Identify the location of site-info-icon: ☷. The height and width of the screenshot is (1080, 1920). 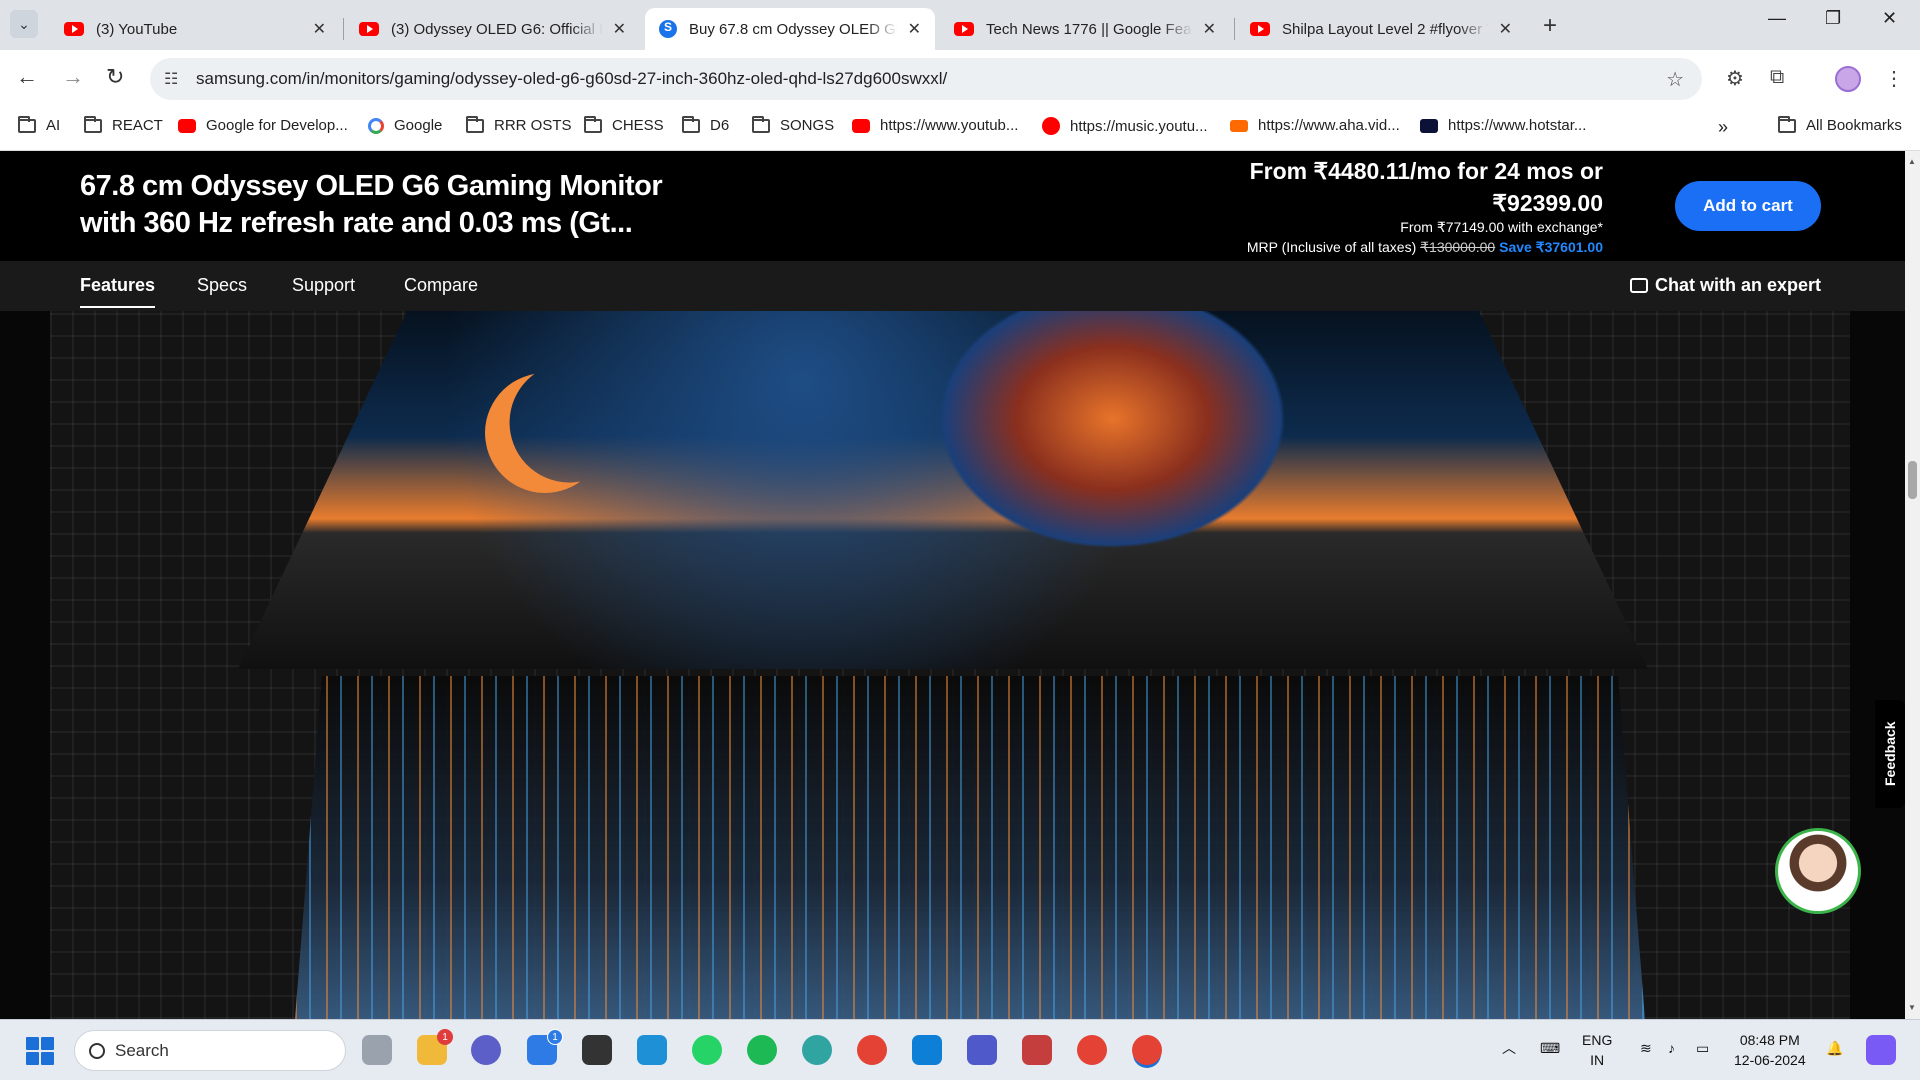
(173, 79).